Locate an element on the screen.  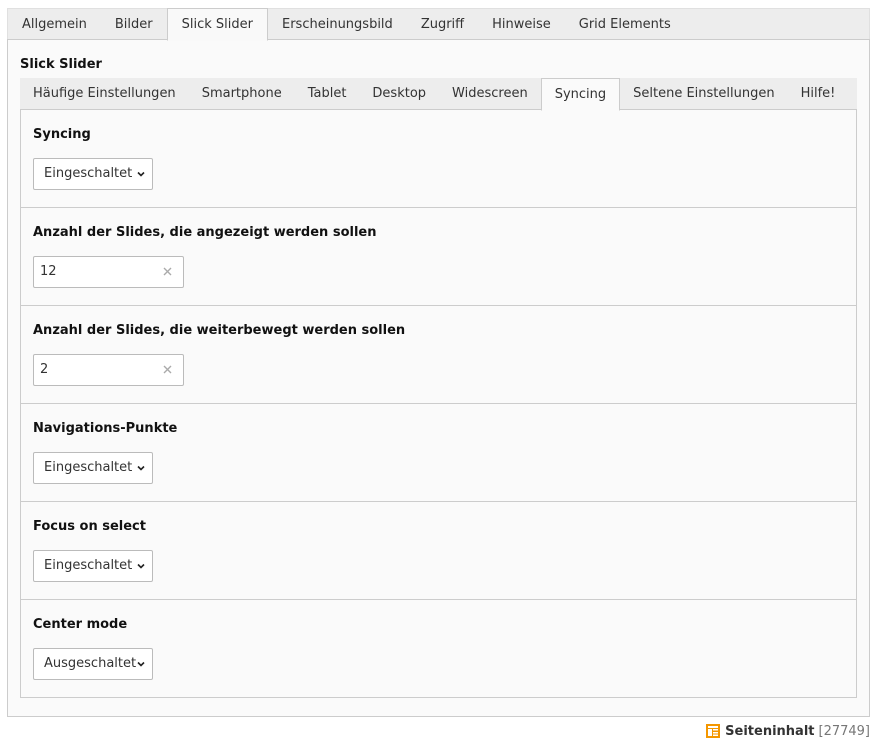
tab-seltene-einstellungen: Seltene Einstellungen is located at coordinates (703, 94).